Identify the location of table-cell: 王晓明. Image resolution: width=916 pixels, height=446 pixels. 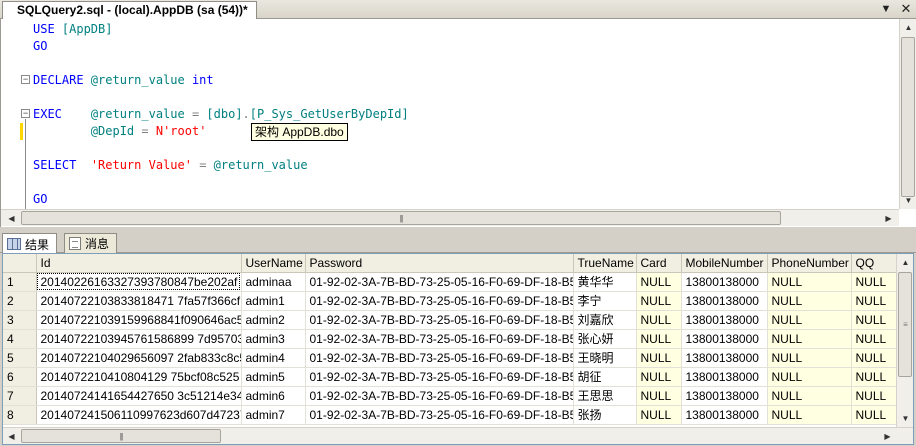
(605, 358).